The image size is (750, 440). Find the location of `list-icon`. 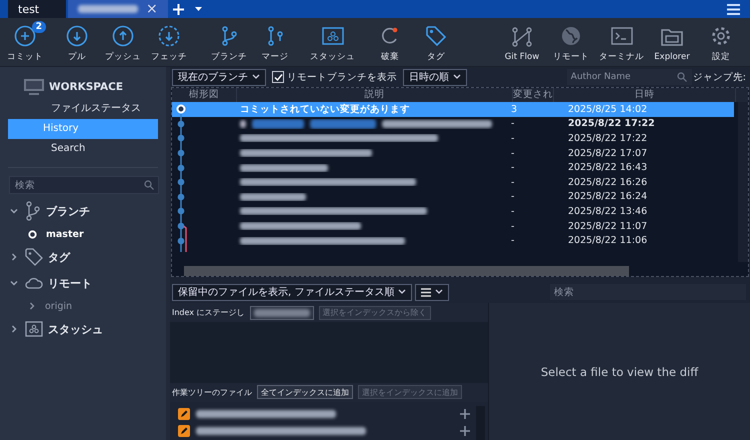

list-icon is located at coordinates (426, 292).